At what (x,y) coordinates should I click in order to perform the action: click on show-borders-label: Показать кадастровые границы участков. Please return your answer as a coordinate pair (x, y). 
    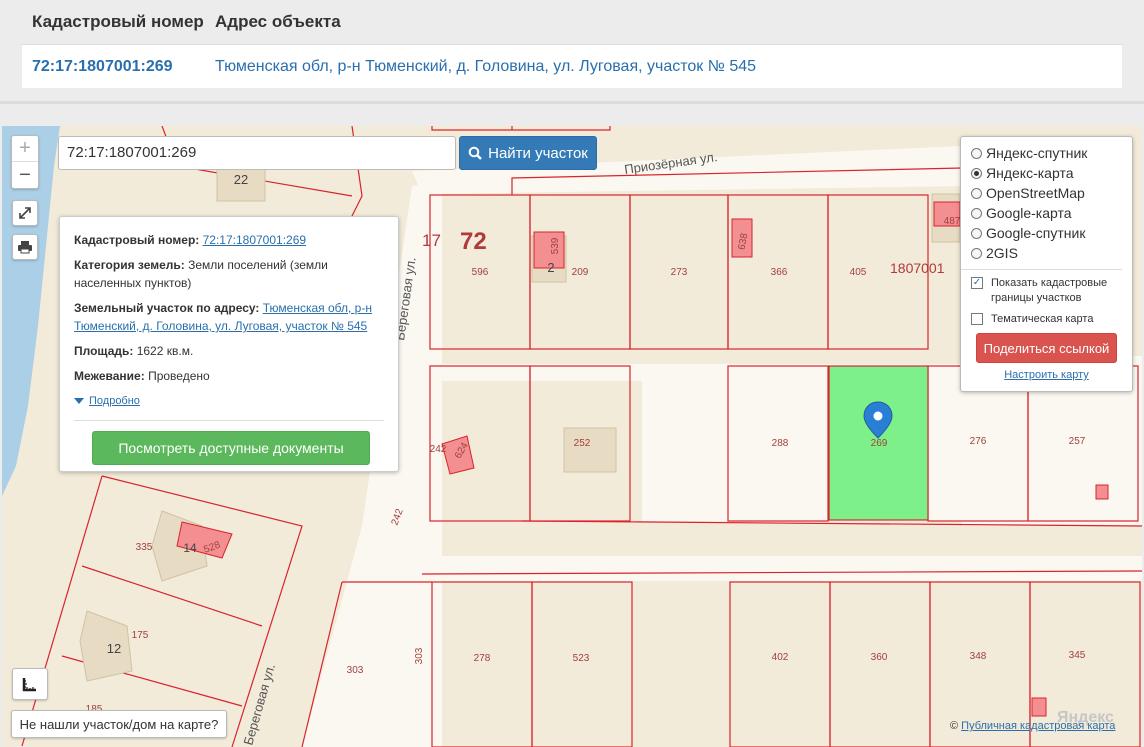
    Looking at the image, I should click on (1049, 290).